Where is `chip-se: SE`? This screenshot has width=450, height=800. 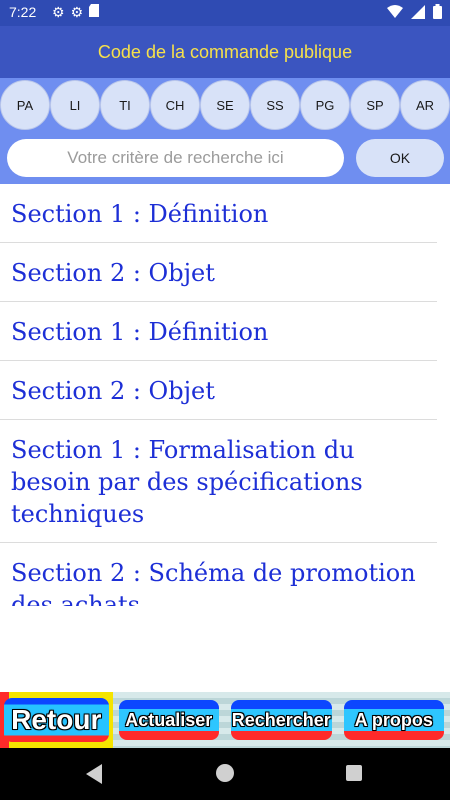
chip-se: SE is located at coordinates (225, 105).